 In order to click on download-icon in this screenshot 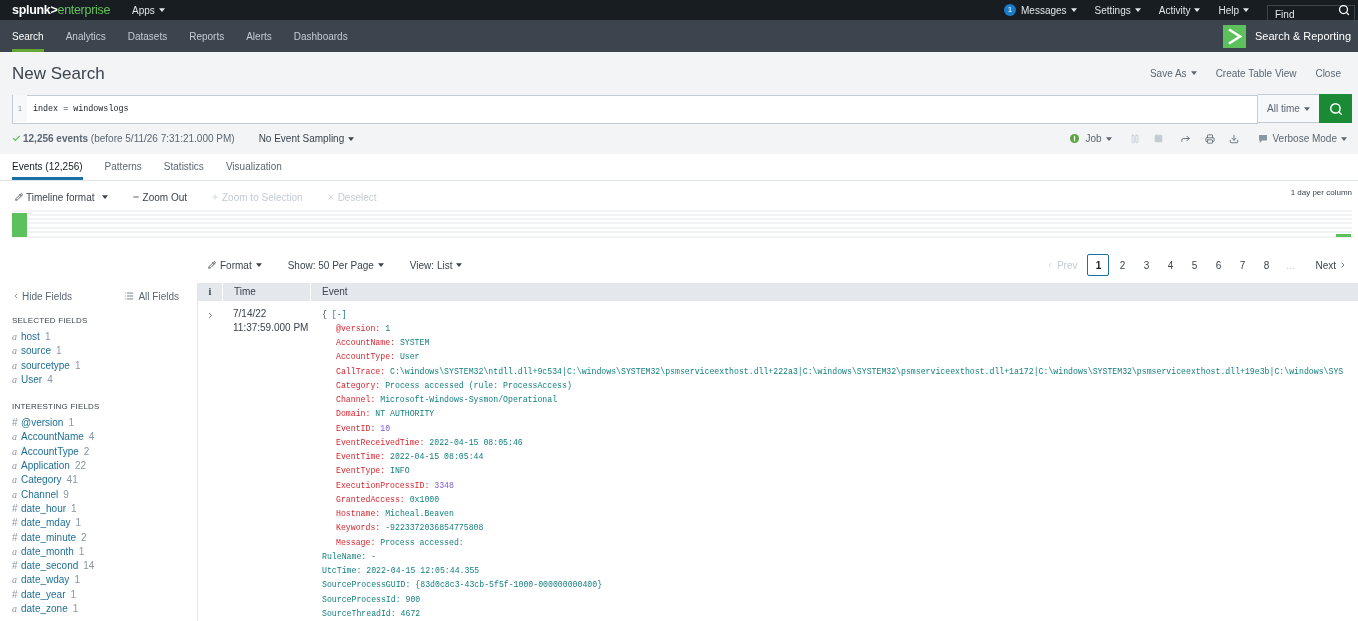, I will do `click(1233, 138)`.